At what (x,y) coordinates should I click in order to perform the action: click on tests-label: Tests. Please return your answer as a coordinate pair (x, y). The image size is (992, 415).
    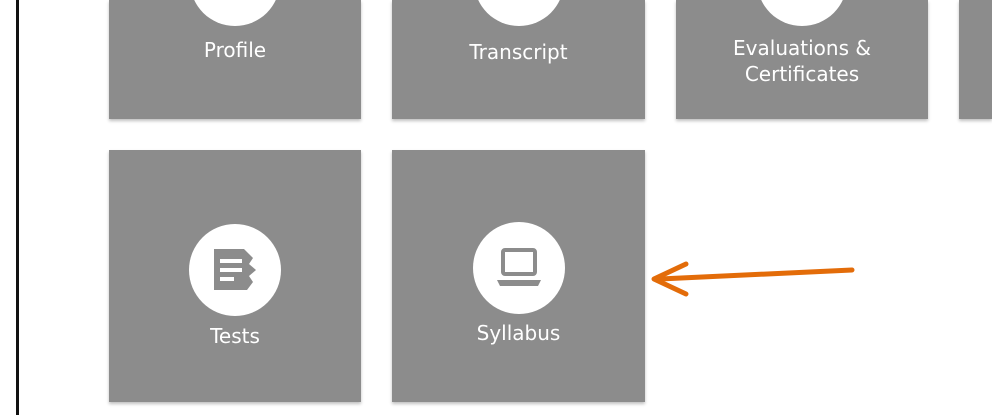
    Looking at the image, I should click on (235, 336).